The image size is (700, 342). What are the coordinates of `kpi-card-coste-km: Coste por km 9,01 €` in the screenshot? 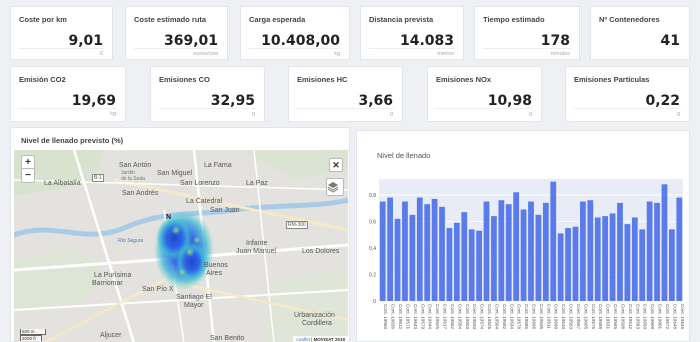 It's located at (61, 33).